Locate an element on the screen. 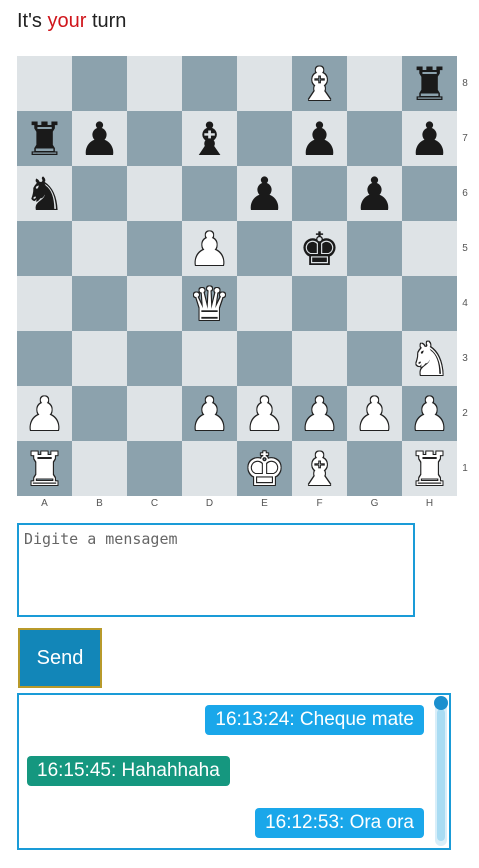 Image resolution: width=479 pixels, height=868 pixels. square-e3 is located at coordinates (264, 358).